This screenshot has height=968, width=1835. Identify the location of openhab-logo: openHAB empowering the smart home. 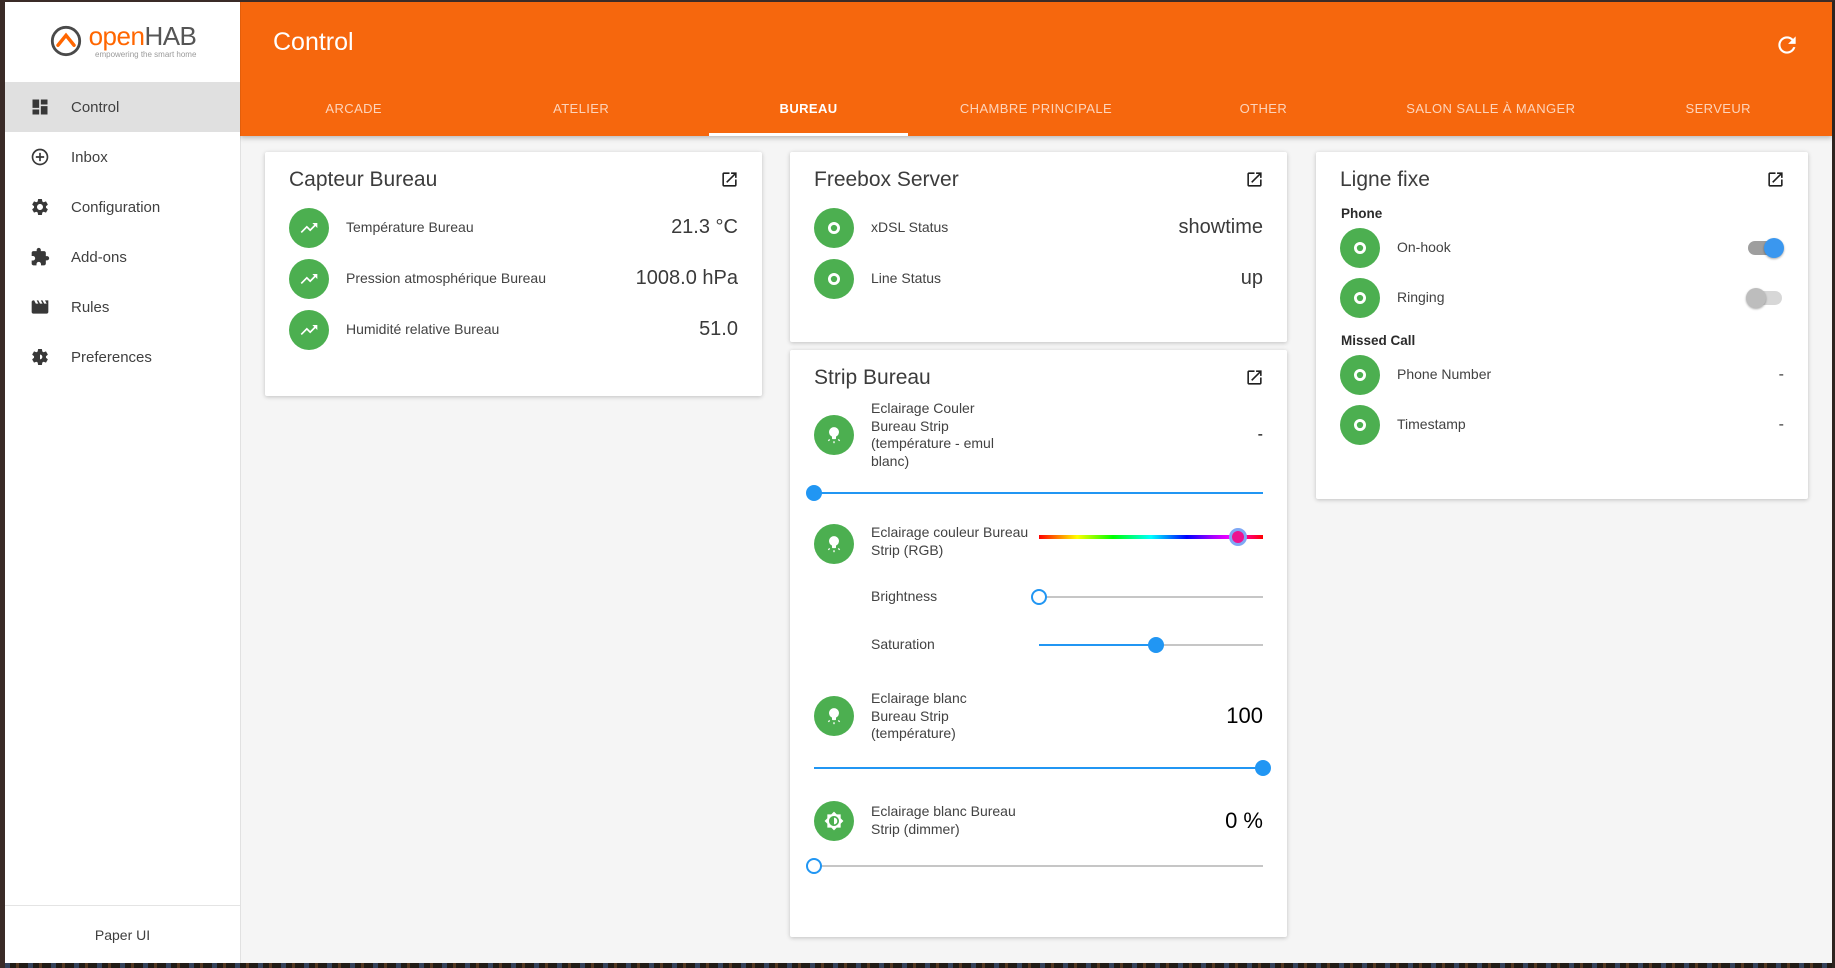
(122, 41).